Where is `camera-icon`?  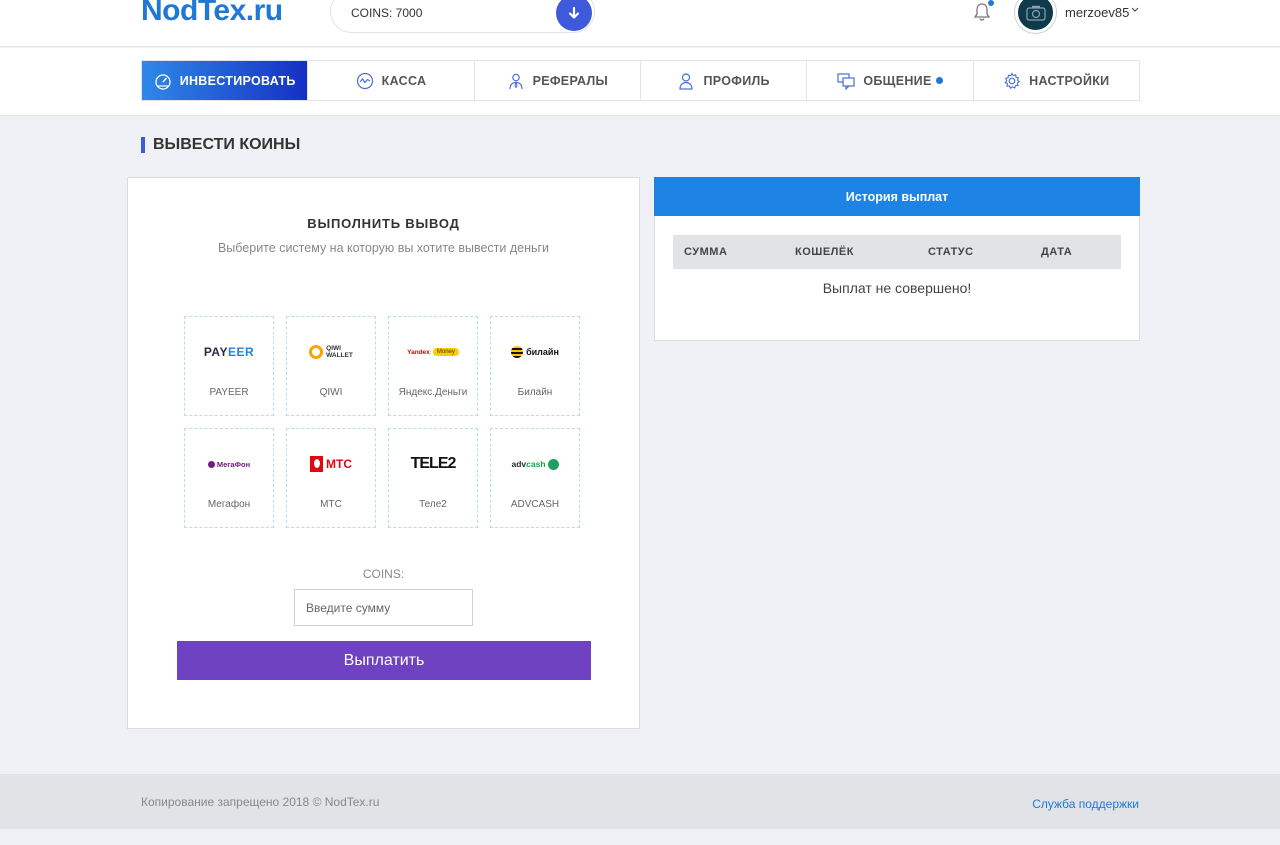 camera-icon is located at coordinates (1035, 13).